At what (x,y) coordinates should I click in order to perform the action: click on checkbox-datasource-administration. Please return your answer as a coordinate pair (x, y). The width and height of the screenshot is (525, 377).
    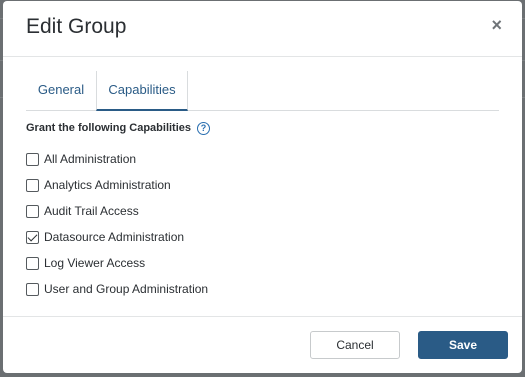
    Looking at the image, I should click on (32, 237).